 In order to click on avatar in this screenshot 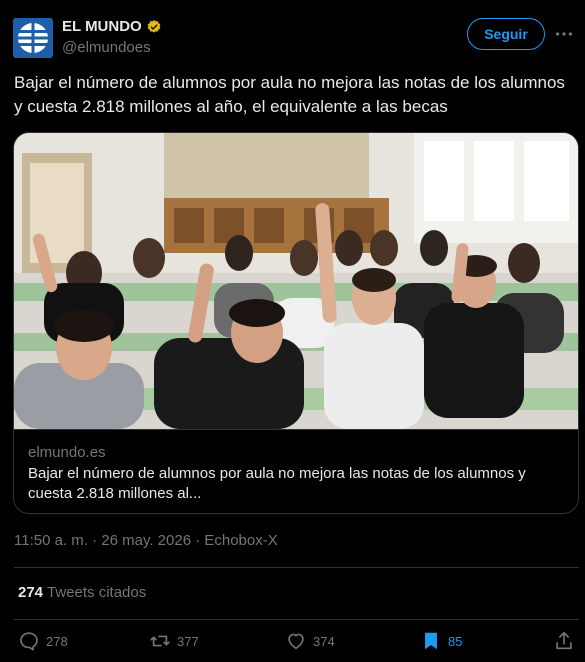, I will do `click(33, 38)`.